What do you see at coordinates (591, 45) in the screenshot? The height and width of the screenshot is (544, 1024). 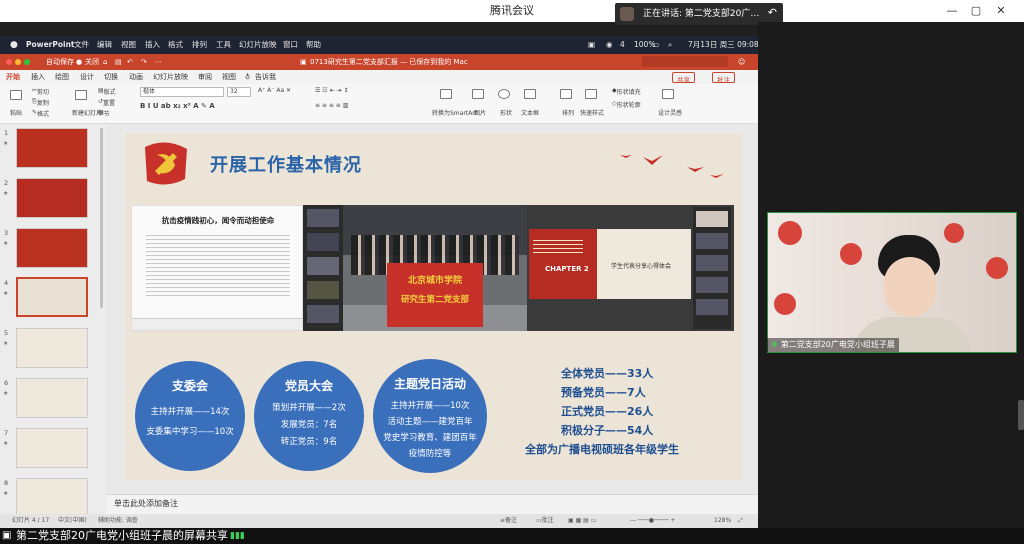 I see `status-icon: ▣` at bounding box center [591, 45].